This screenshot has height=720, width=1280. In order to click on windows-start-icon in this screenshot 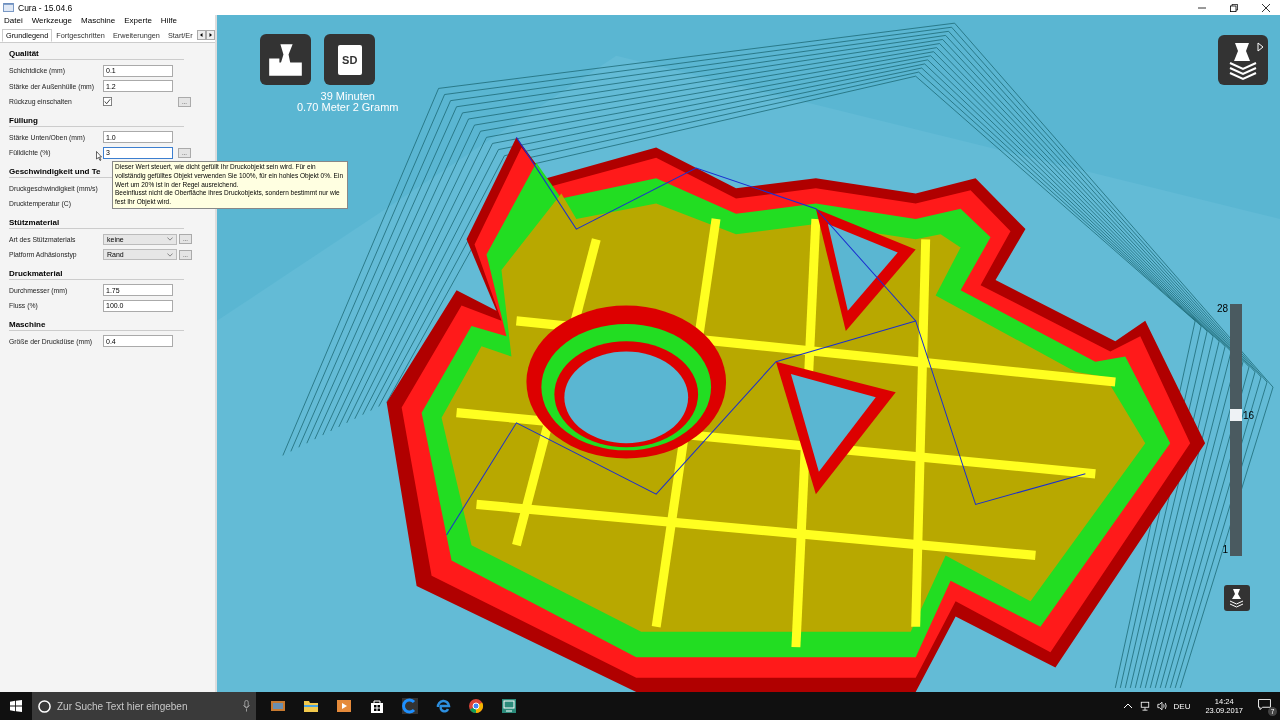, I will do `click(16, 706)`.